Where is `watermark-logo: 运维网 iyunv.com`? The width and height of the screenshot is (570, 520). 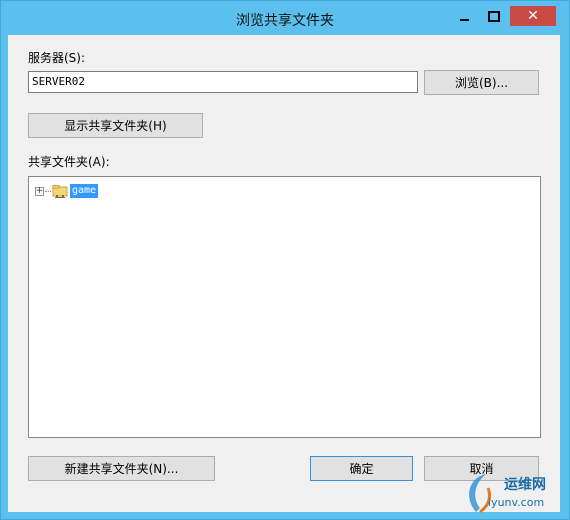 watermark-logo: 运维网 iyunv.com is located at coordinates (512, 492).